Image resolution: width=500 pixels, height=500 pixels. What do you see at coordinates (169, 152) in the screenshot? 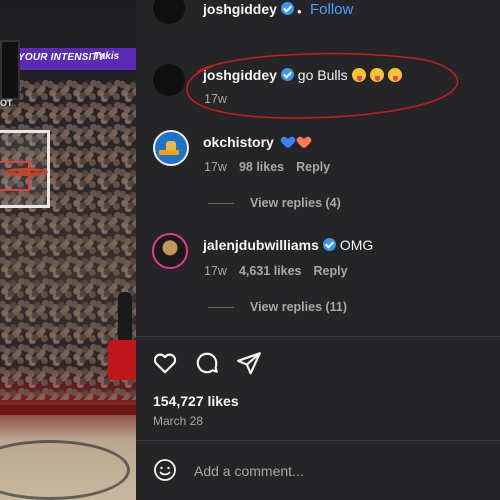
I see `okc-logo-bar` at bounding box center [169, 152].